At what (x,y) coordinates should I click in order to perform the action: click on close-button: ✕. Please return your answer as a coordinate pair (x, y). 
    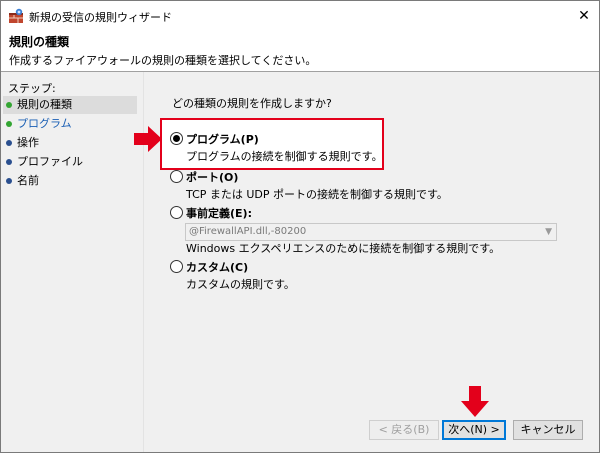
    Looking at the image, I should click on (584, 16).